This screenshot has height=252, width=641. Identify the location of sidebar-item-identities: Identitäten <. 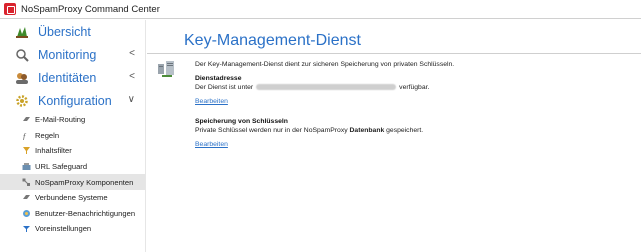
(72, 77).